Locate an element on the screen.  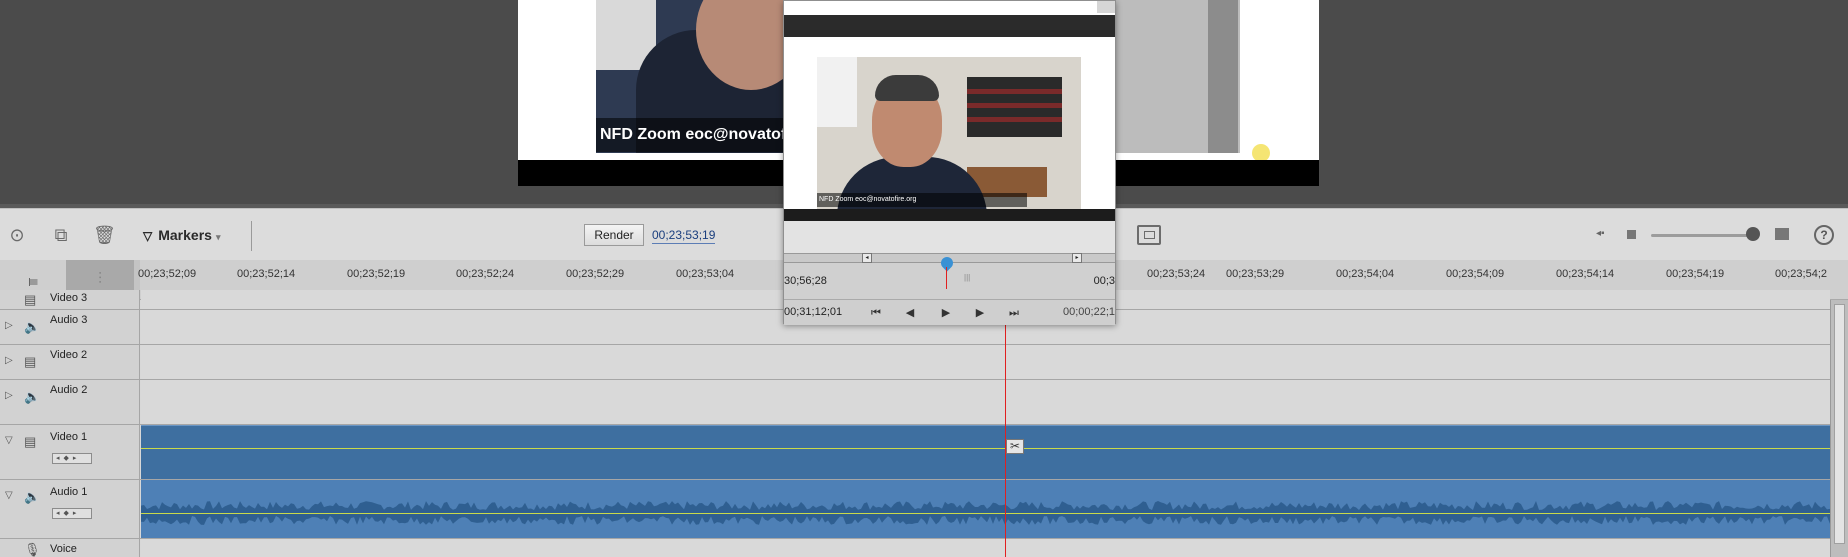
scissors-icon: ✂ is located at coordinates (1015, 446).